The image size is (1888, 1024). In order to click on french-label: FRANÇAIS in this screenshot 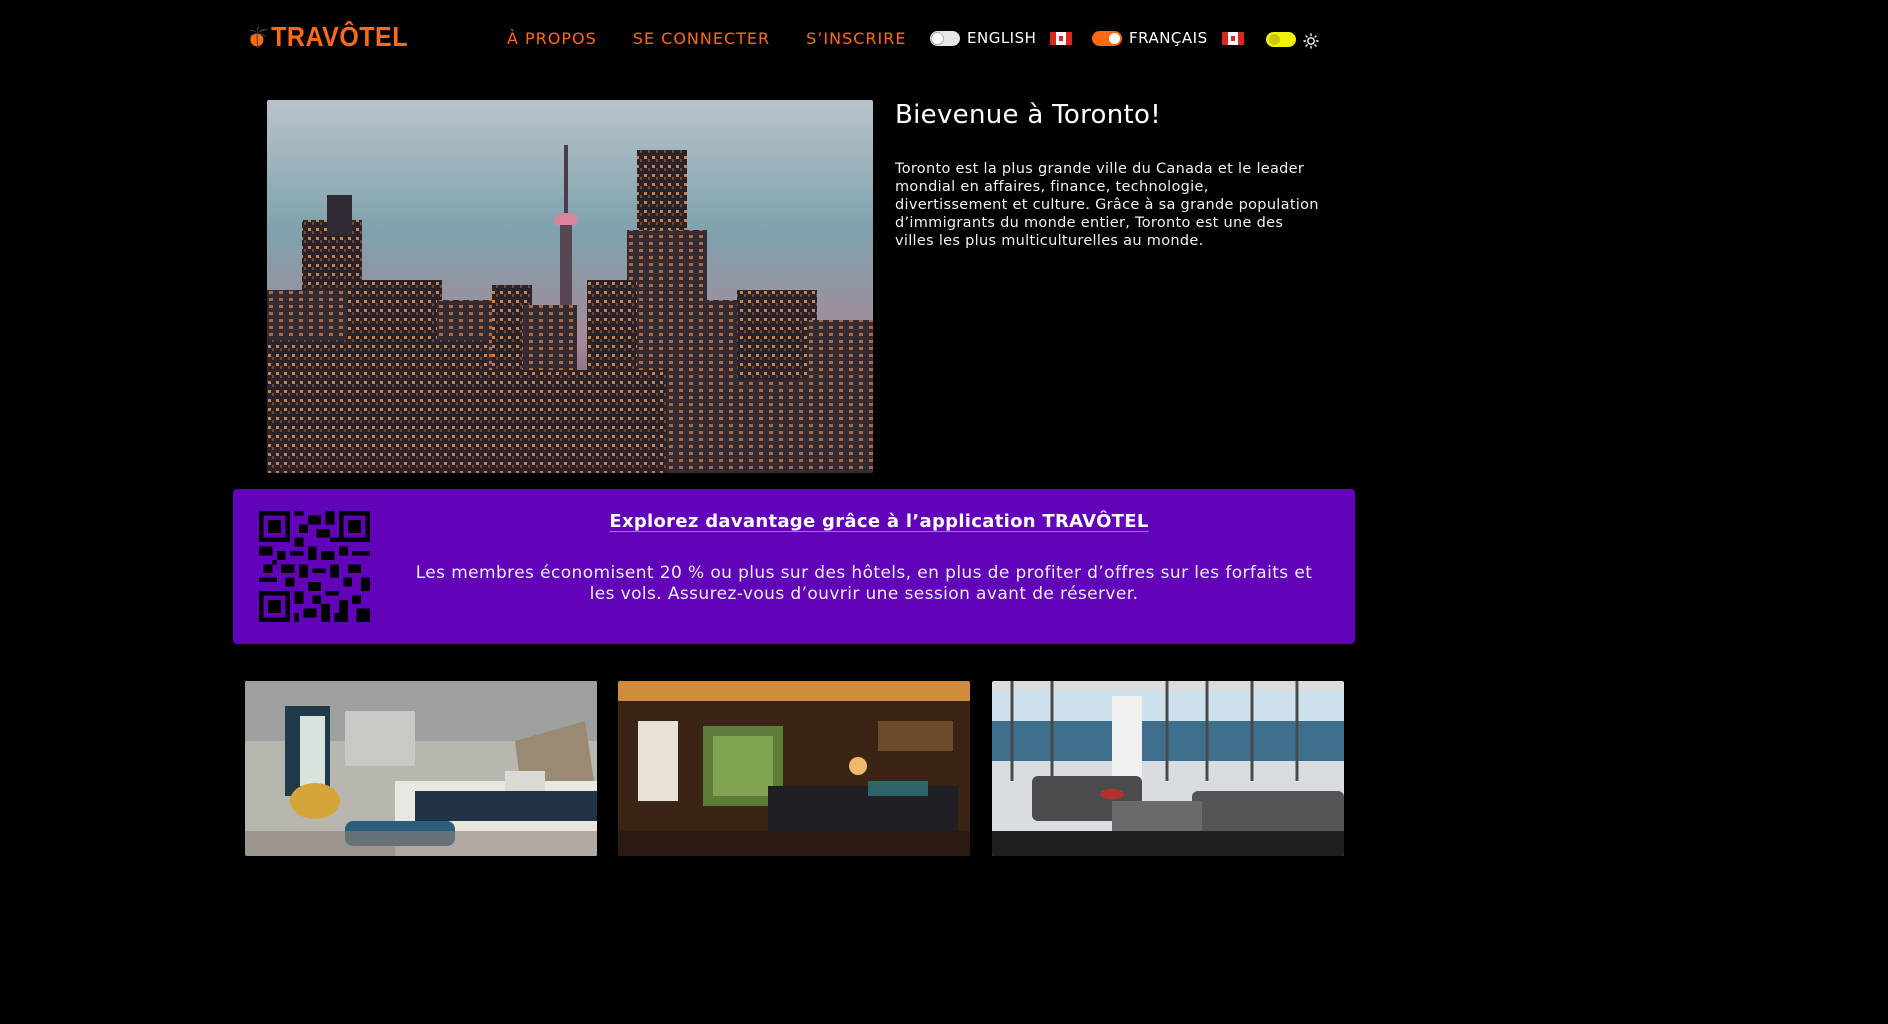, I will do `click(1168, 38)`.